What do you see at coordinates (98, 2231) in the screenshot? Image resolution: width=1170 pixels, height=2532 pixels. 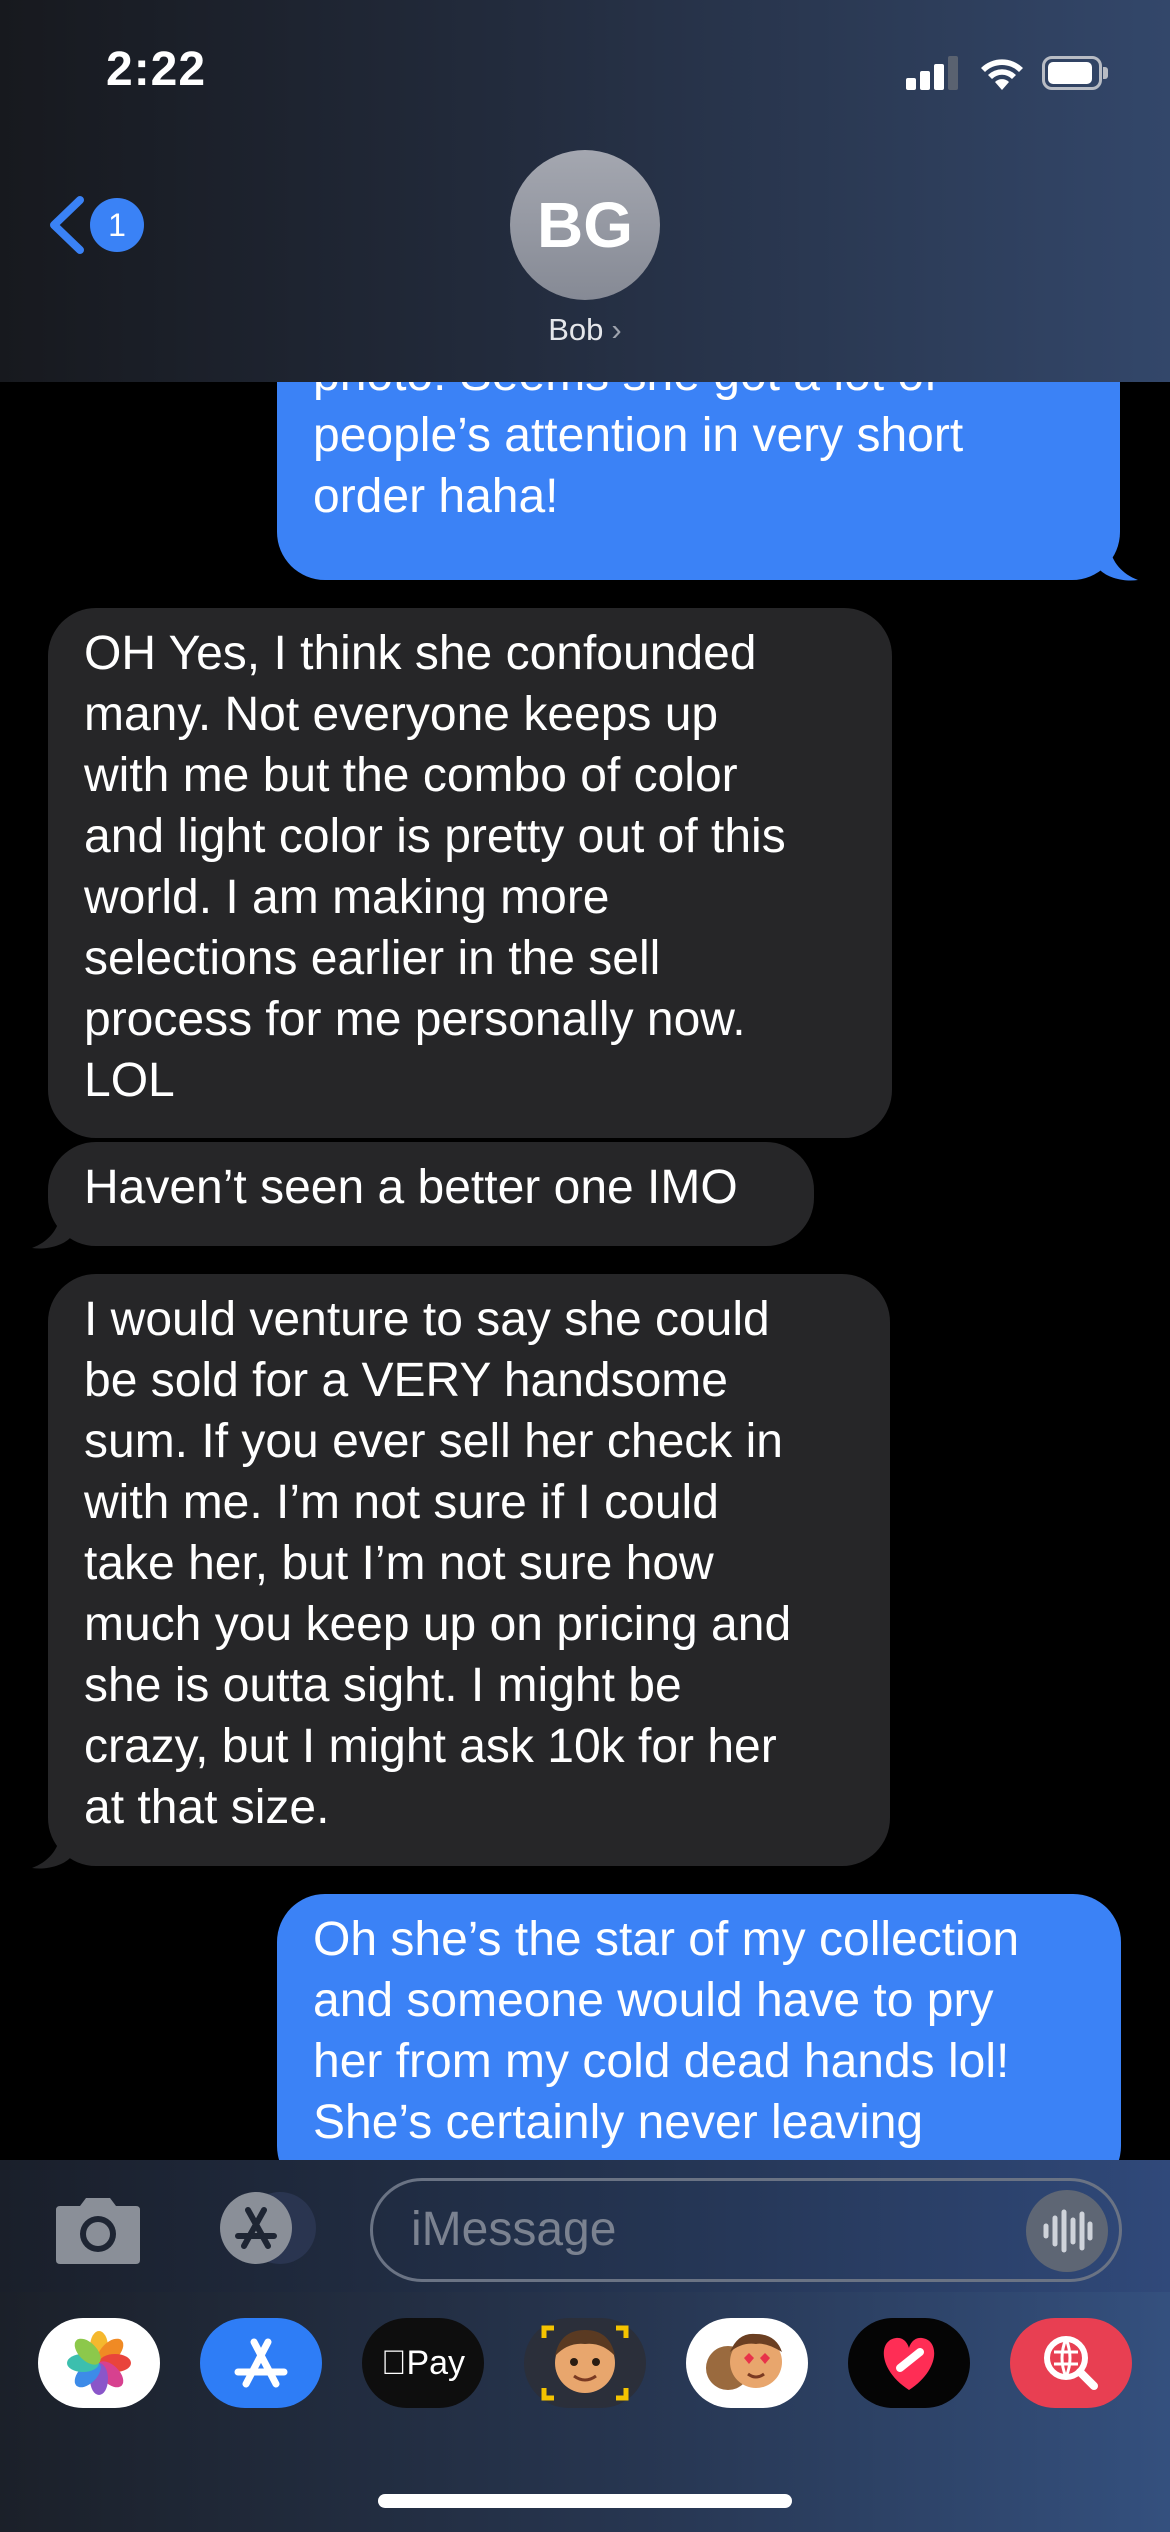 I see `camera-icon` at bounding box center [98, 2231].